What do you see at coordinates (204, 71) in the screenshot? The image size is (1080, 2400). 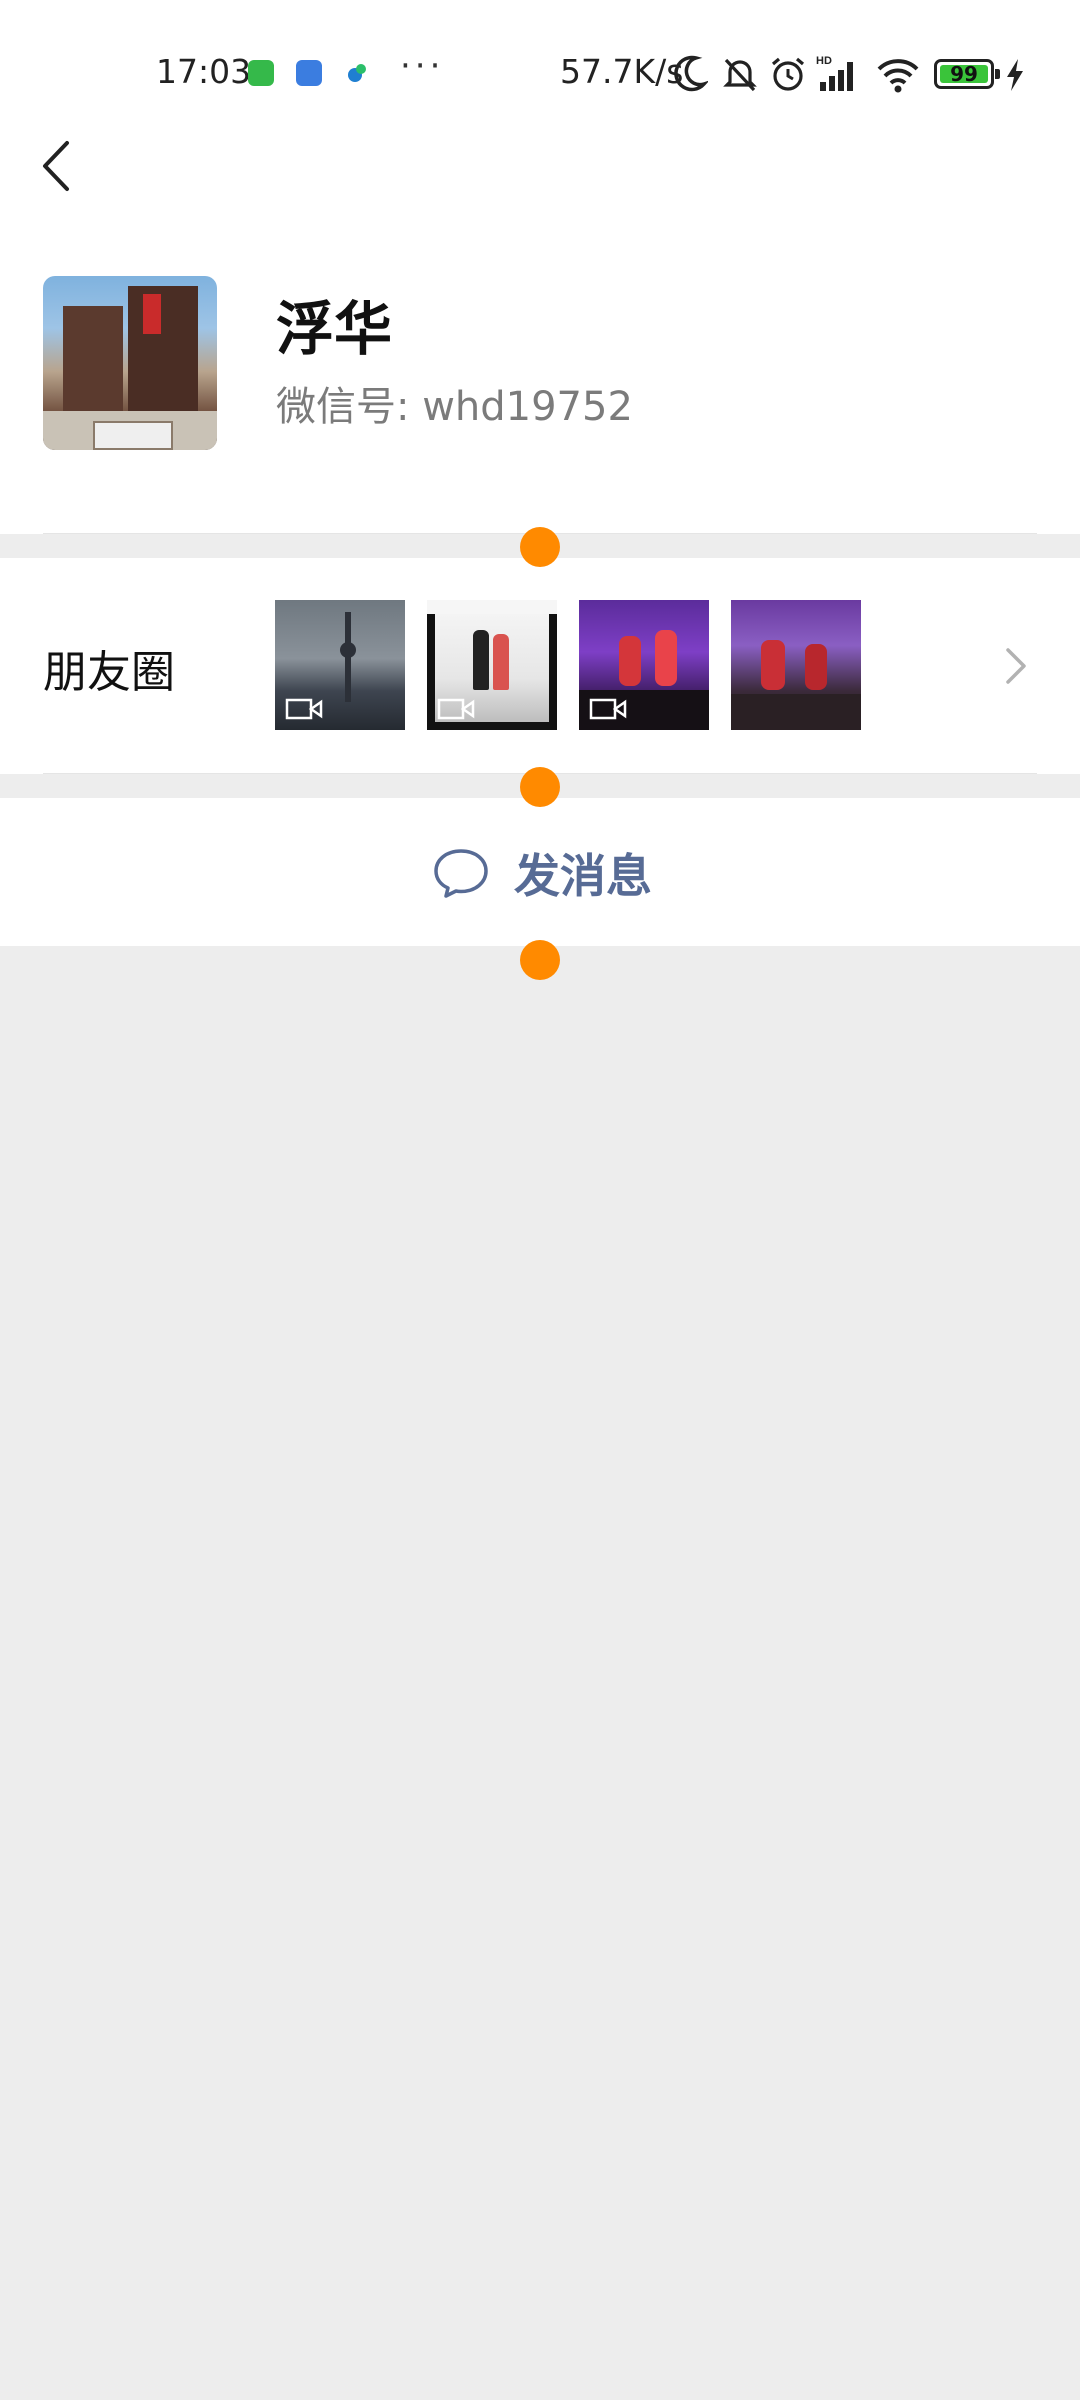 I see `status-time: 17:03` at bounding box center [204, 71].